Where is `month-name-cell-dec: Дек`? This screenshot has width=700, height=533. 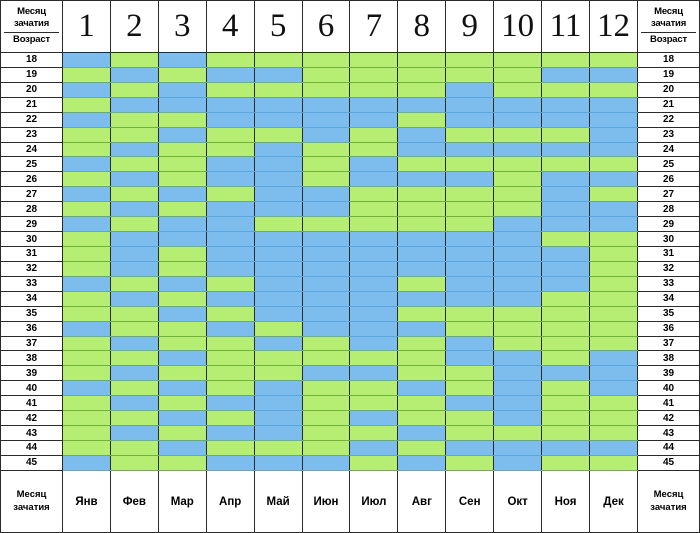
month-name-cell-dec: Дек is located at coordinates (613, 501).